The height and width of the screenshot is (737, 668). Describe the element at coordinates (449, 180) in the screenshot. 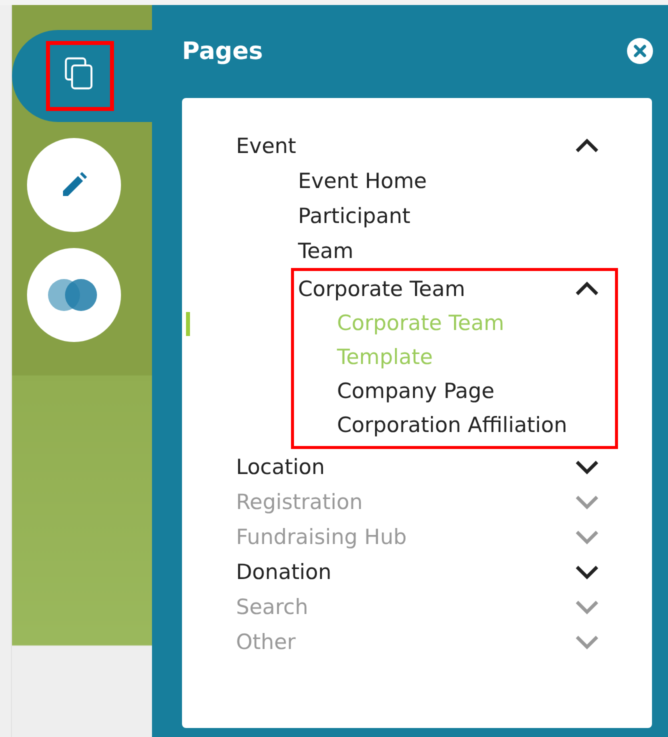

I see `page-link: Event Home` at that location.